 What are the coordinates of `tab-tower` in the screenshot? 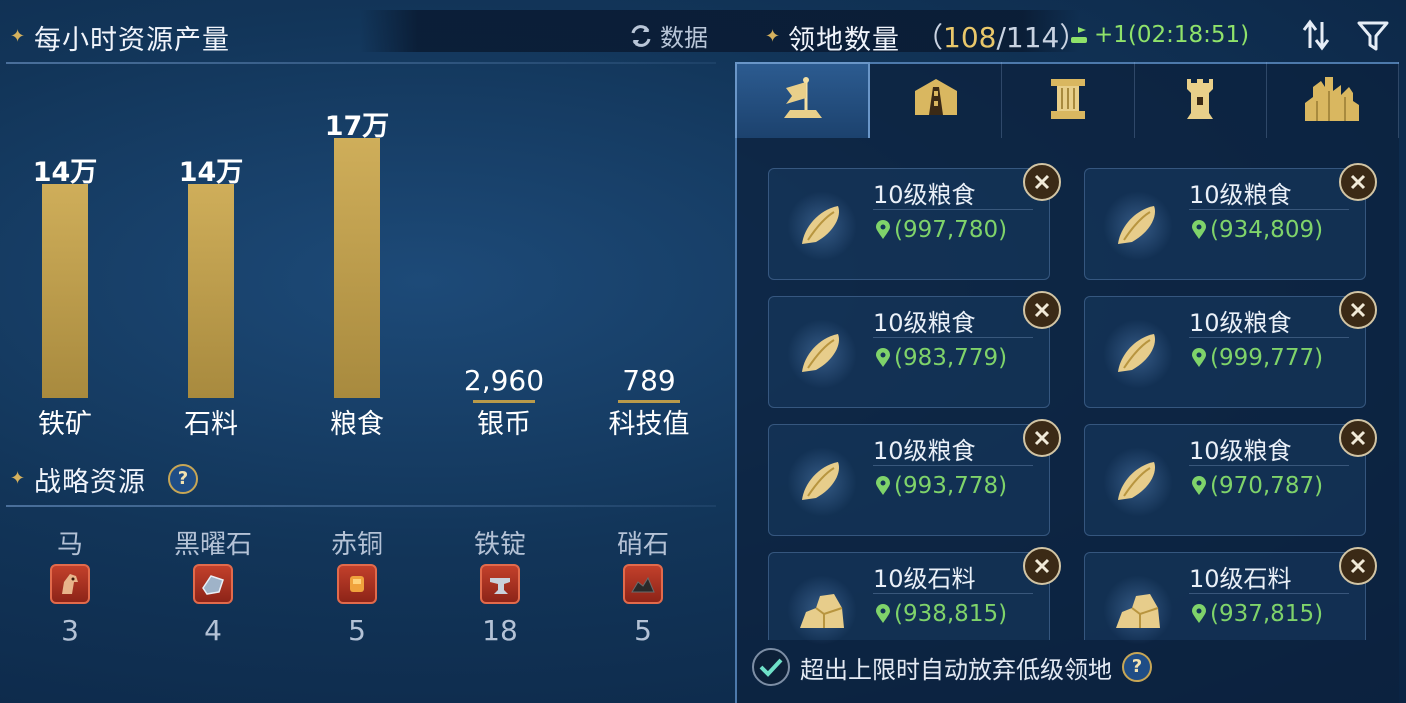 It's located at (1201, 100).